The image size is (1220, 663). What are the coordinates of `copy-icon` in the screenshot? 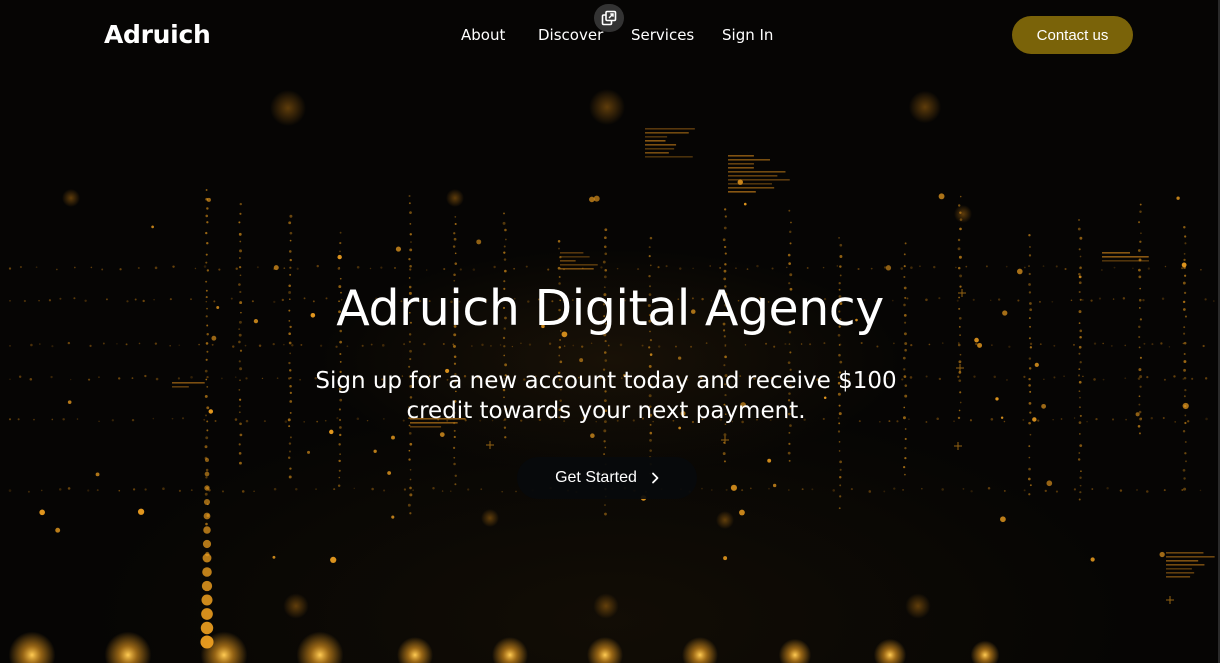 It's located at (609, 18).